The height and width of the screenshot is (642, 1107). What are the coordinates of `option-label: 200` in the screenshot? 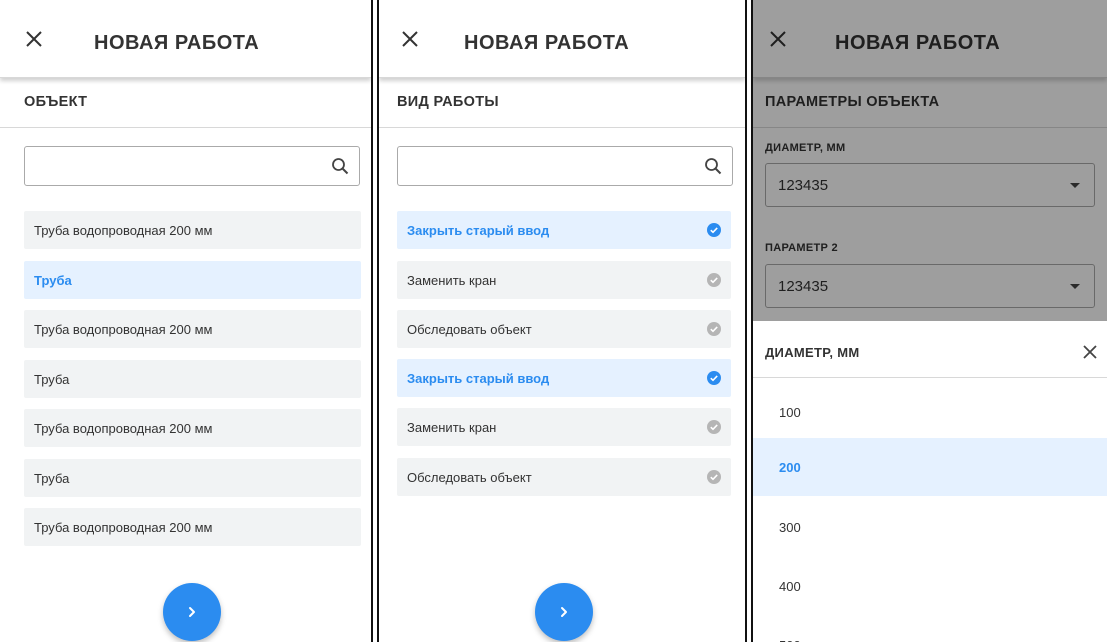 It's located at (790, 467).